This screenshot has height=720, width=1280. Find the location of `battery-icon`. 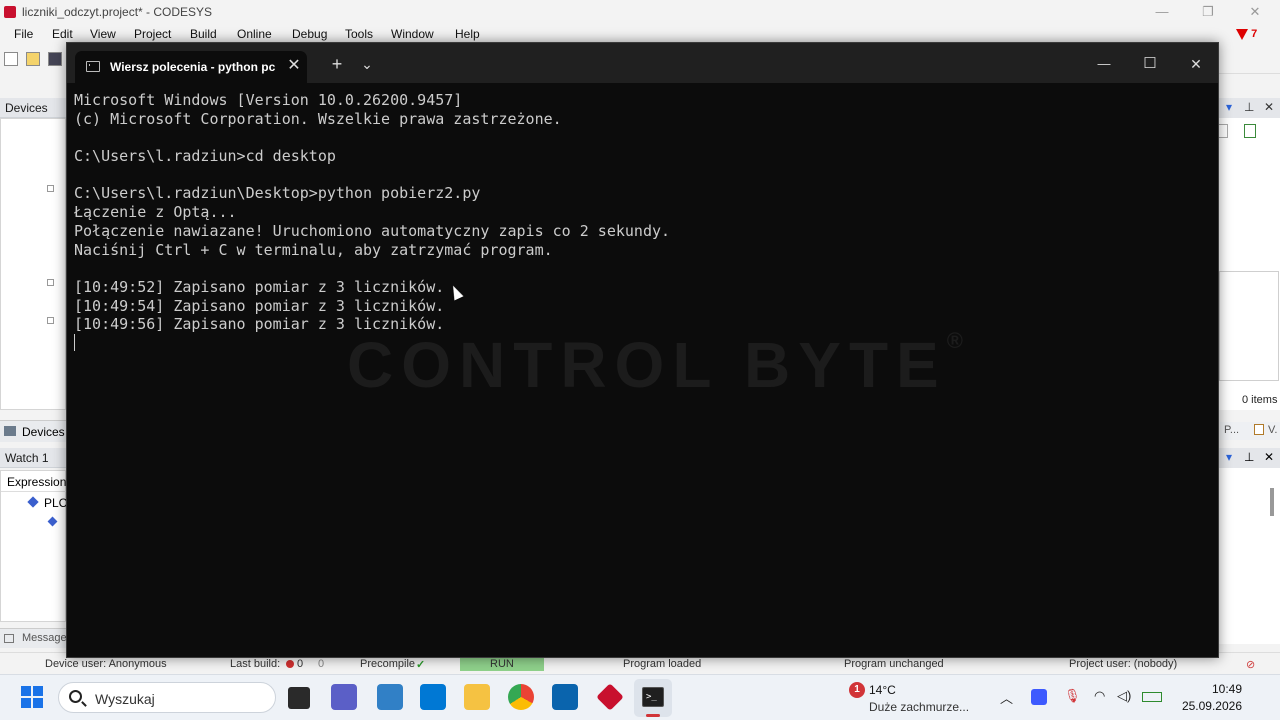

battery-icon is located at coordinates (1152, 697).